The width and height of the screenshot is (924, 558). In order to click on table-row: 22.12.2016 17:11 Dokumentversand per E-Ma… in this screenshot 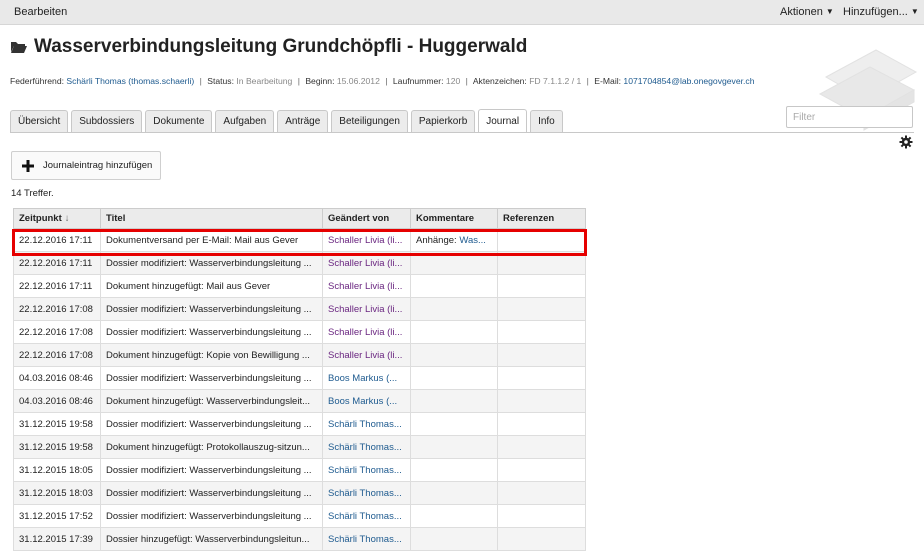, I will do `click(299, 240)`.